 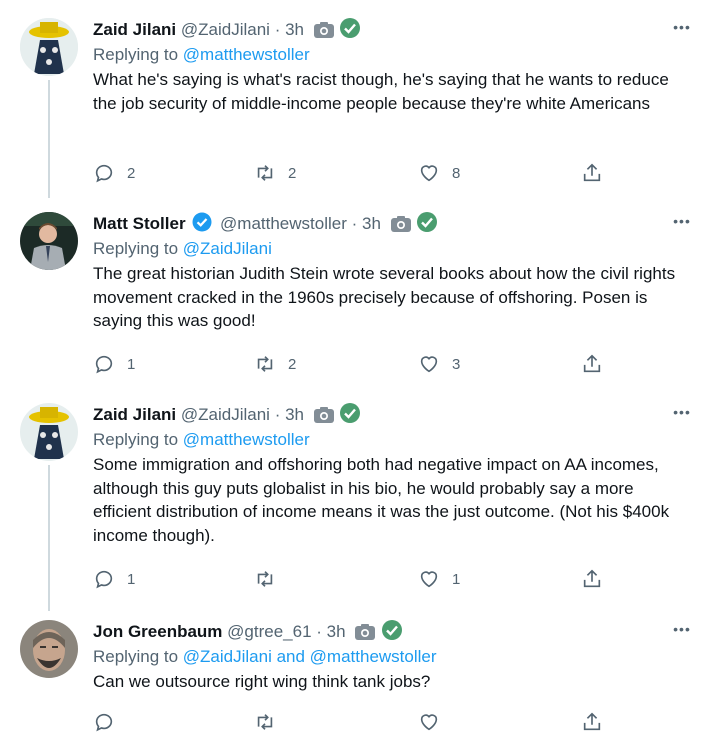 I want to click on like-button, so click(x=435, y=722).